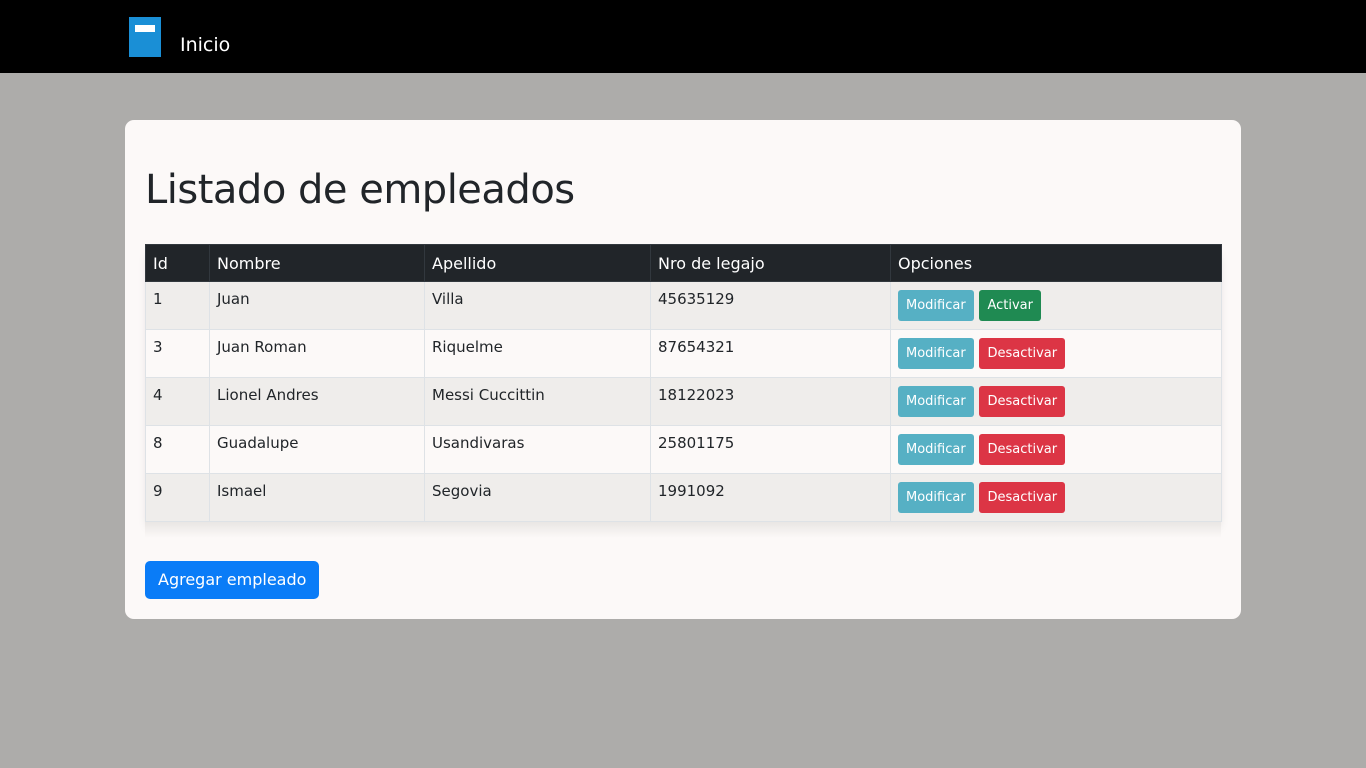  I want to click on table-row: 1 Juan Villa 45635129 Modificar Activar, so click(683, 305).